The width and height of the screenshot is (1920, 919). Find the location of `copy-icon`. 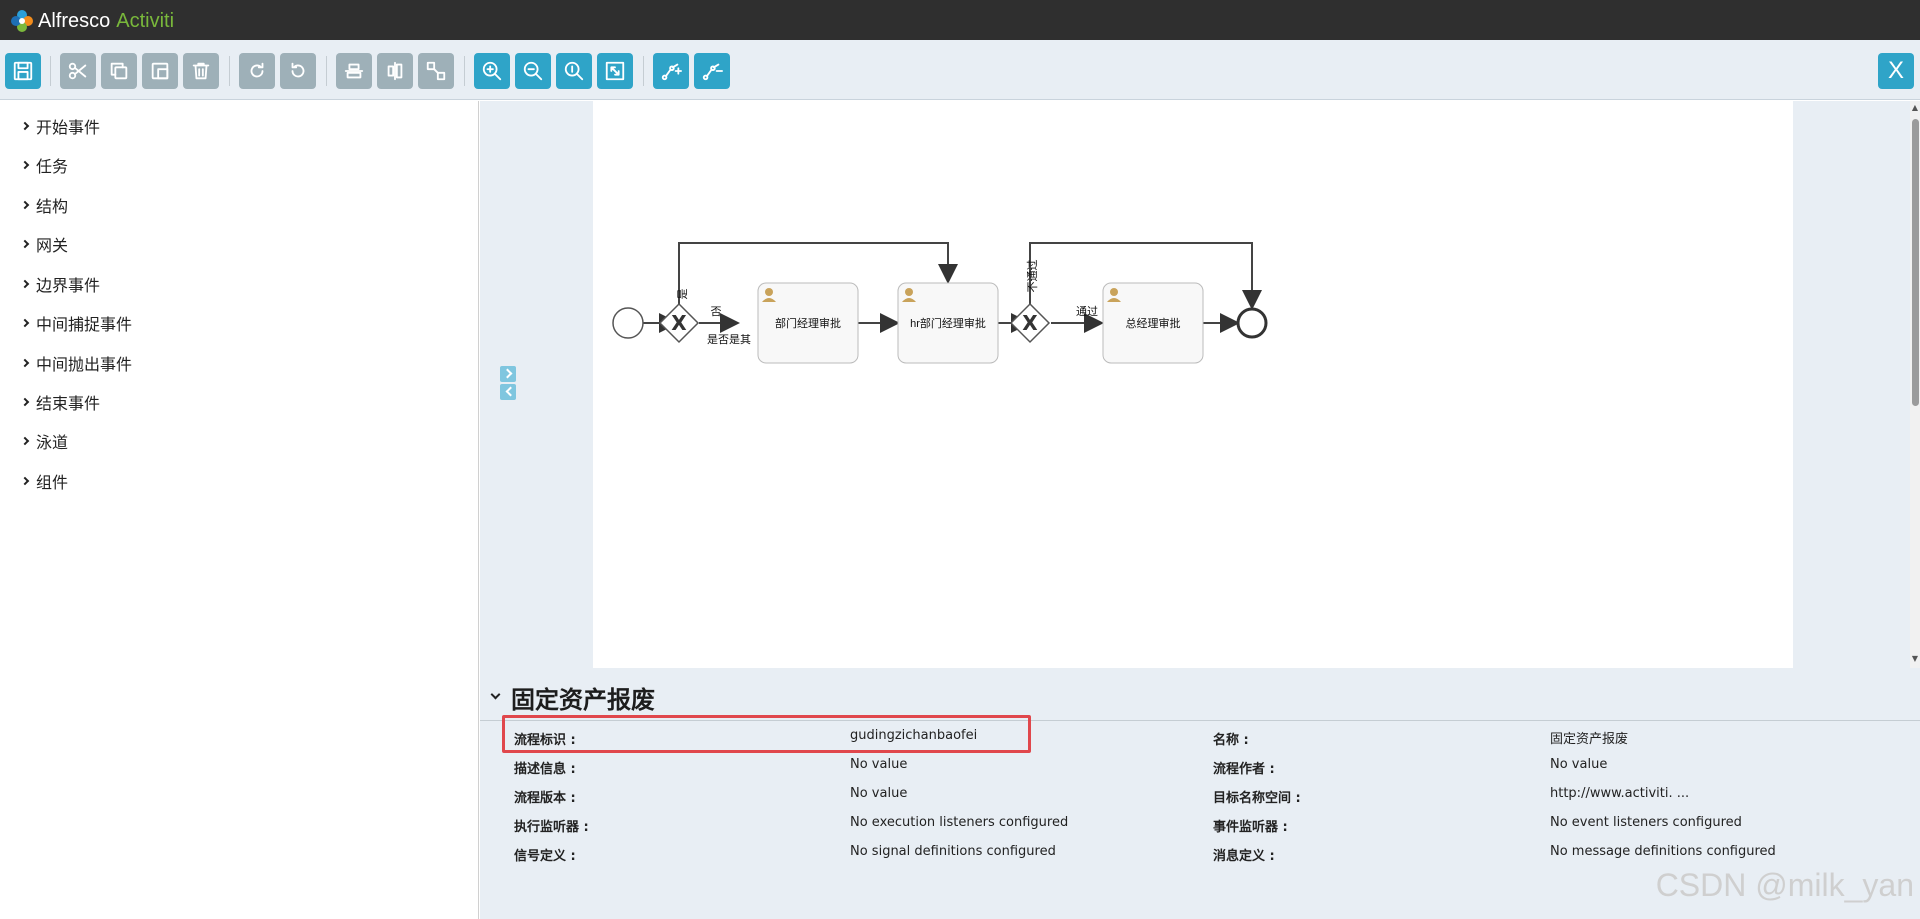

copy-icon is located at coordinates (119, 71).